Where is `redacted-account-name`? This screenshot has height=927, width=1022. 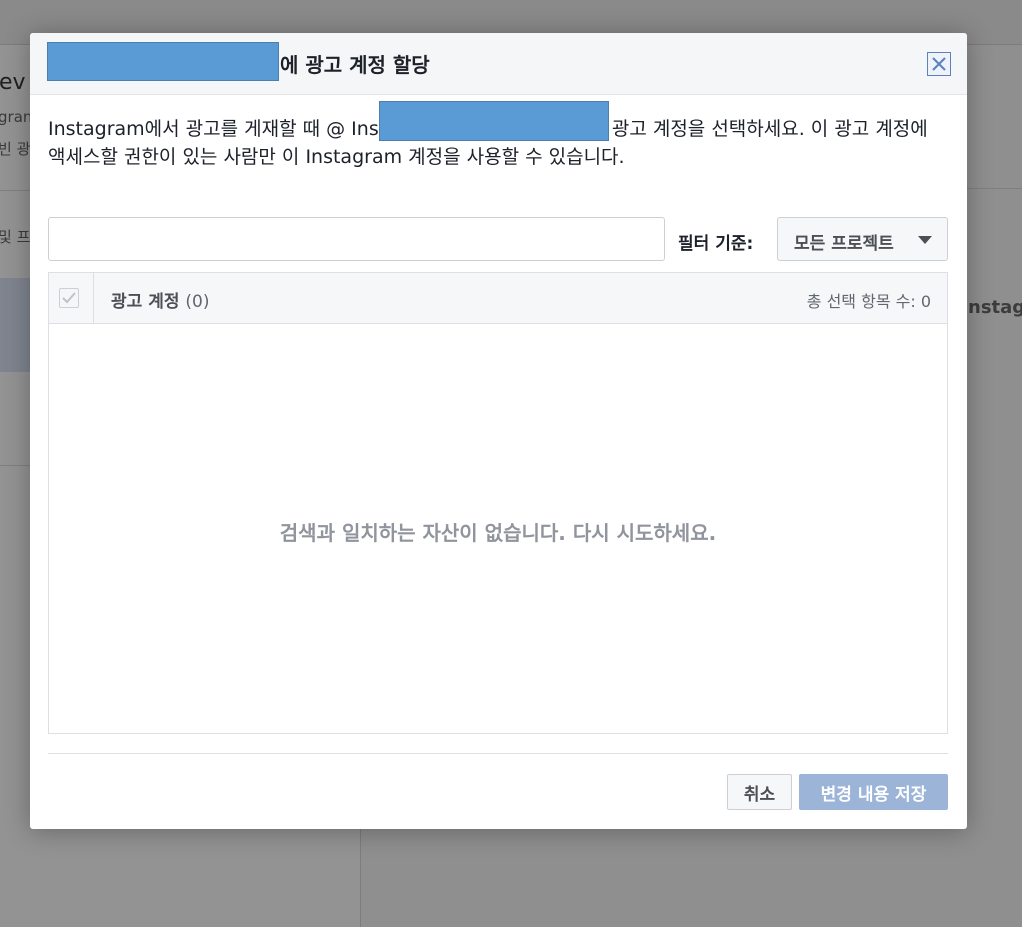 redacted-account-name is located at coordinates (163, 61).